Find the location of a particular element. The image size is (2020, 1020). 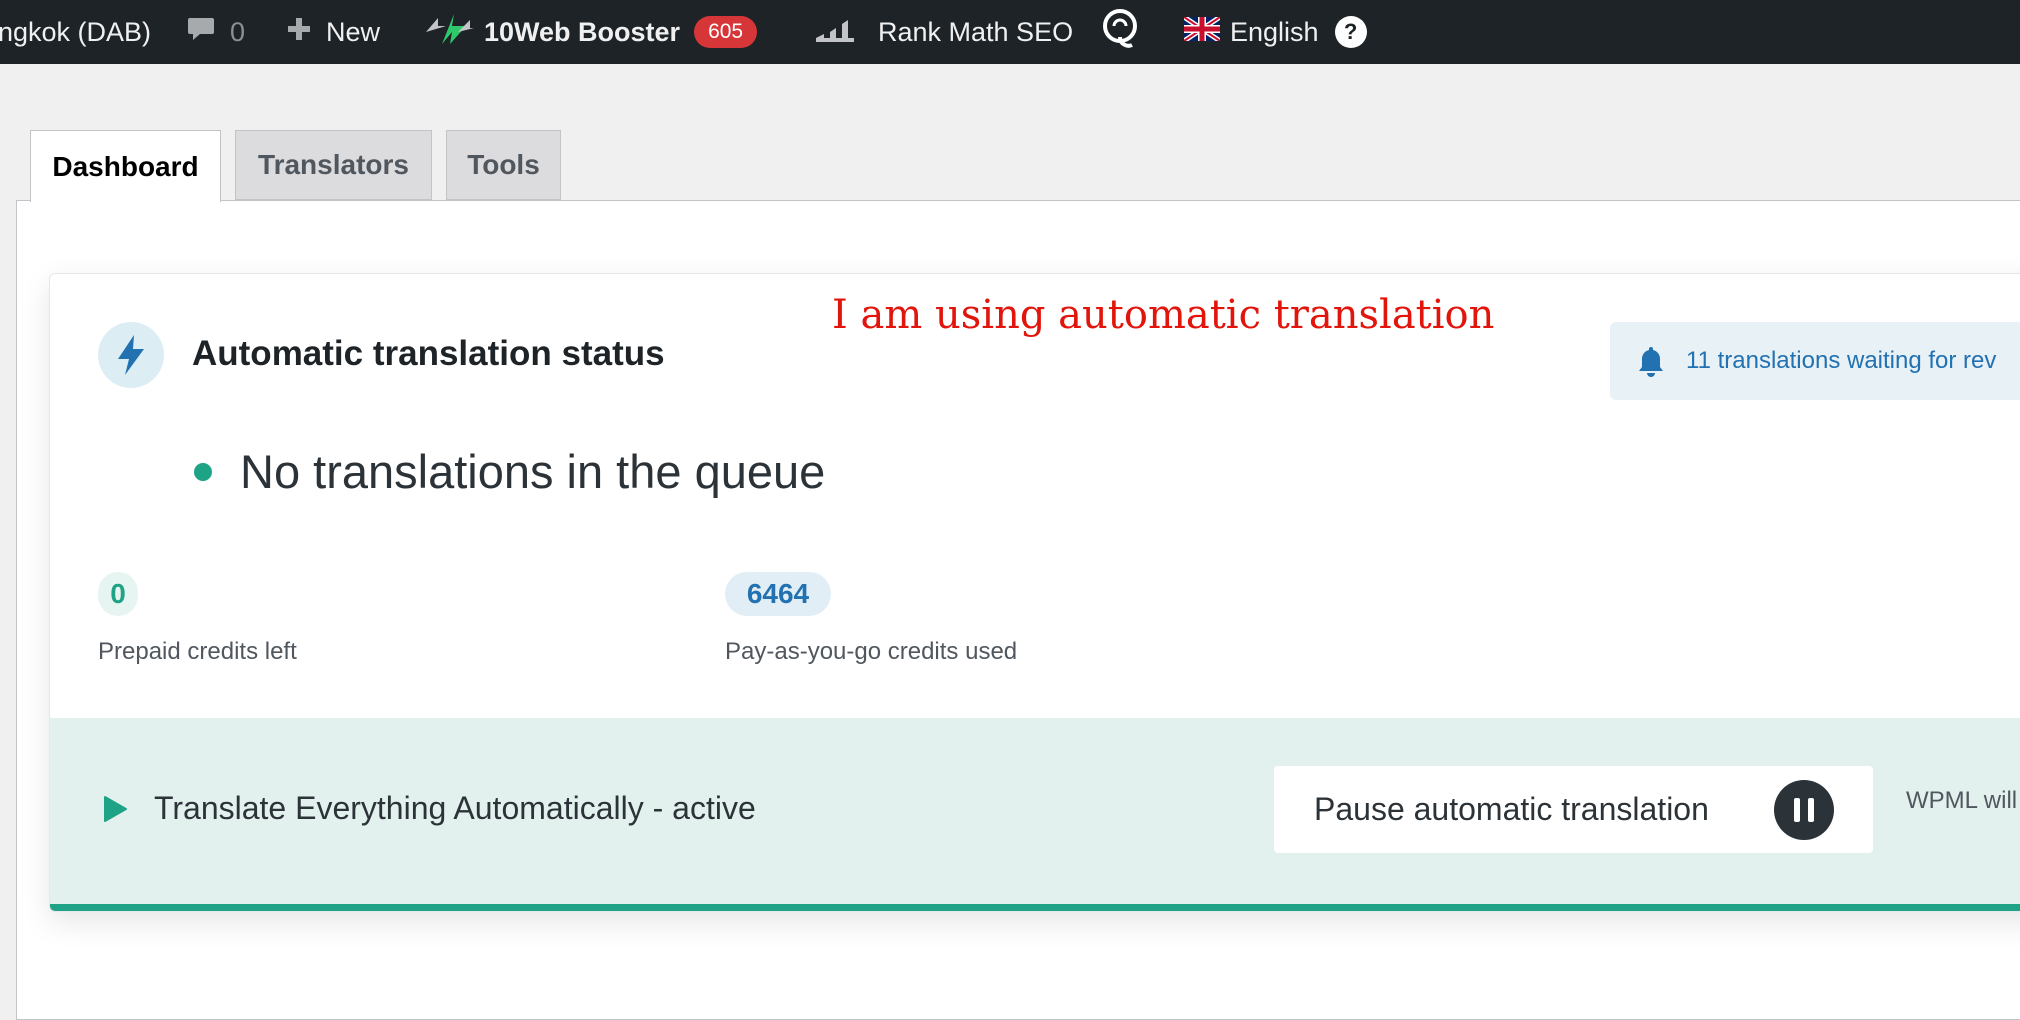

bolt-icon is located at coordinates (131, 355).